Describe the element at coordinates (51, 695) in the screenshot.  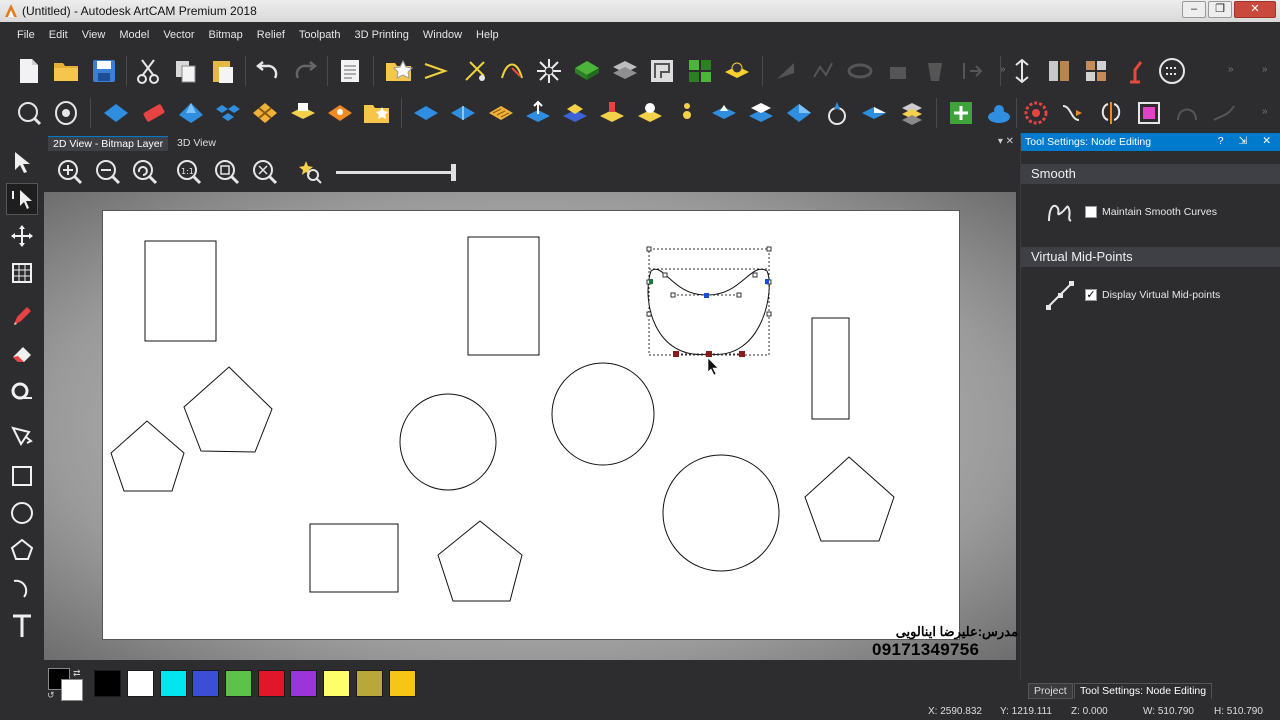
I see `reset-colors-icon: ↺` at that location.